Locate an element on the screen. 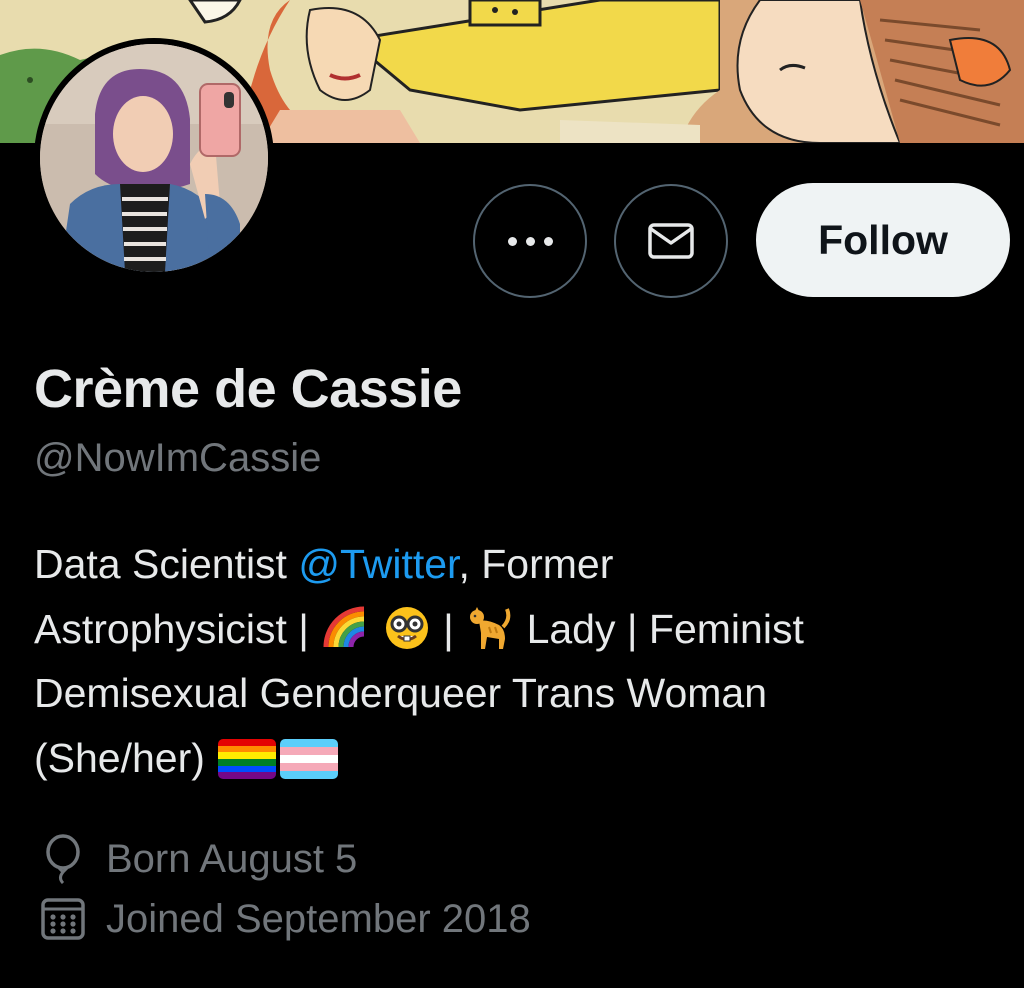 The height and width of the screenshot is (988, 1024). bio-line-4: (She/her) is located at coordinates (514, 758).